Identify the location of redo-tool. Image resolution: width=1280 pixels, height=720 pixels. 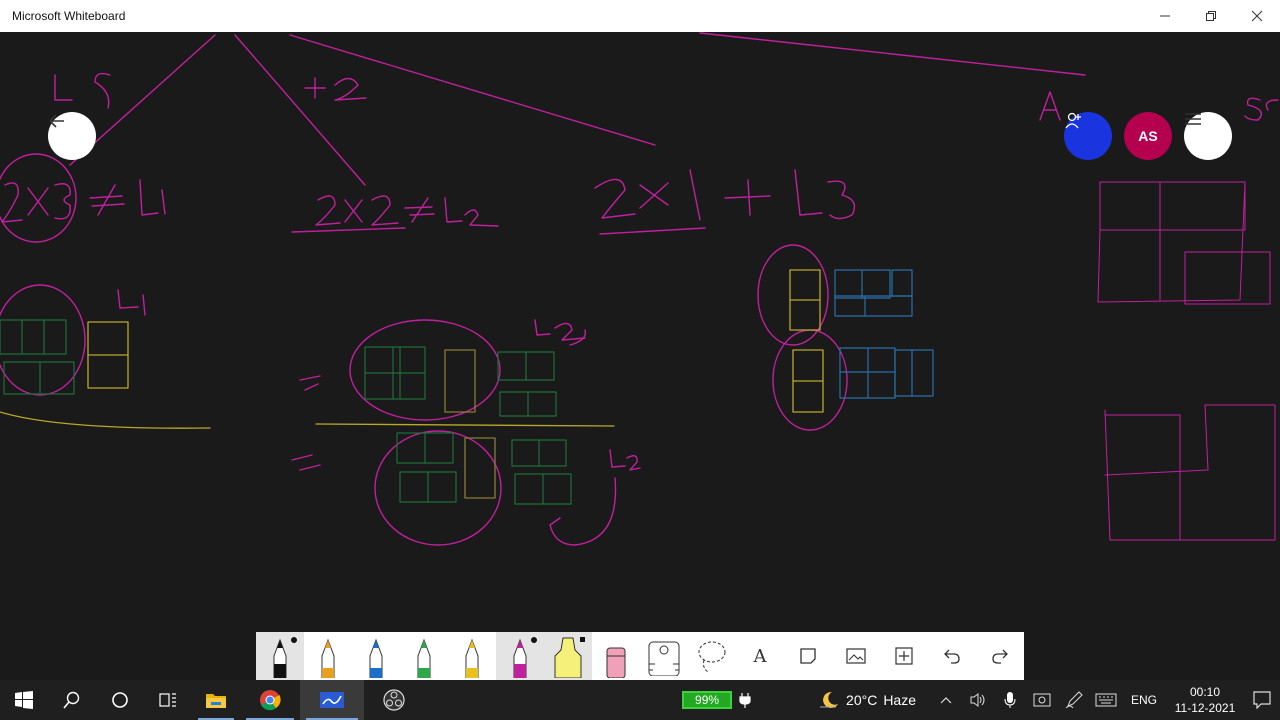
(1000, 656).